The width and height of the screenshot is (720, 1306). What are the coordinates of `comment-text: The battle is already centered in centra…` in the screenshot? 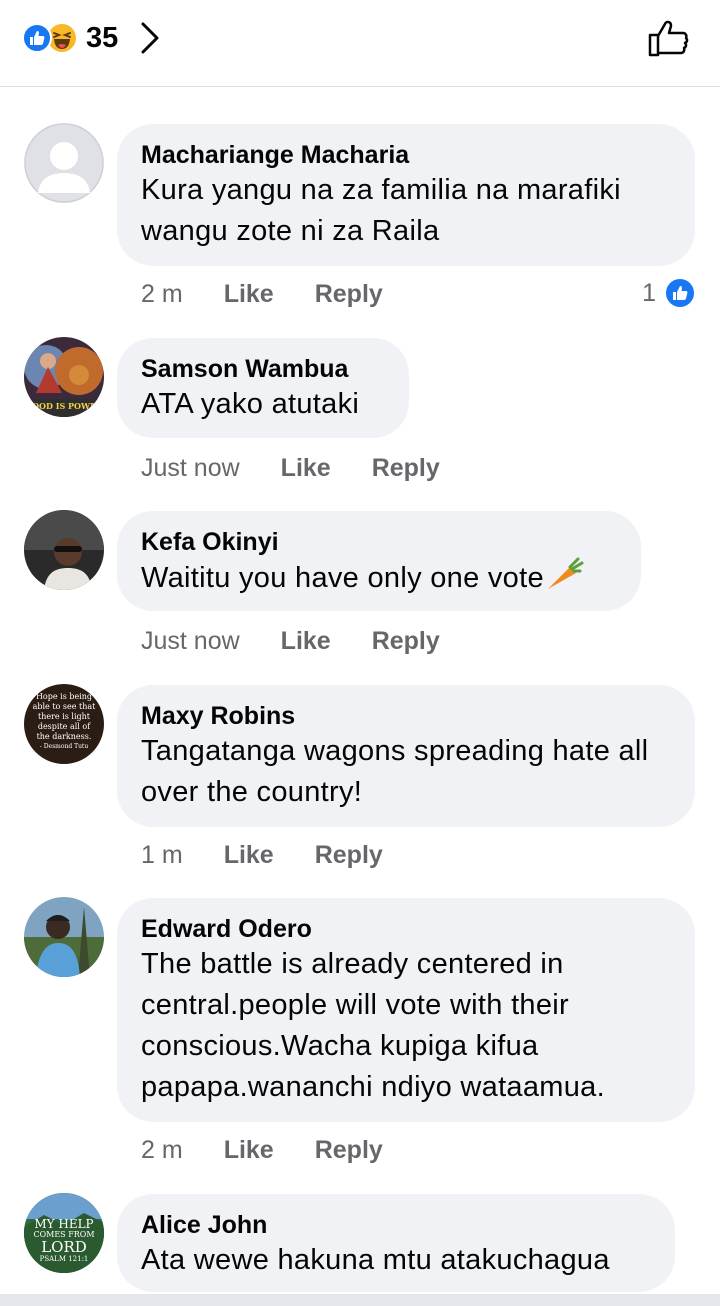 It's located at (373, 1025).